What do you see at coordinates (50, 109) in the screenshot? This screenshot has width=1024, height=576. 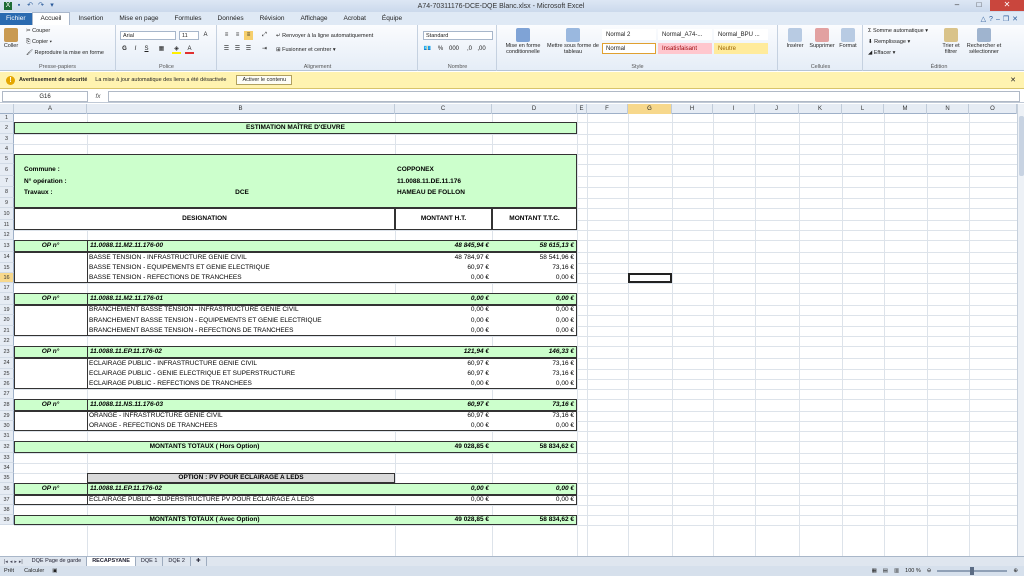 I see `column-header-a: A` at bounding box center [50, 109].